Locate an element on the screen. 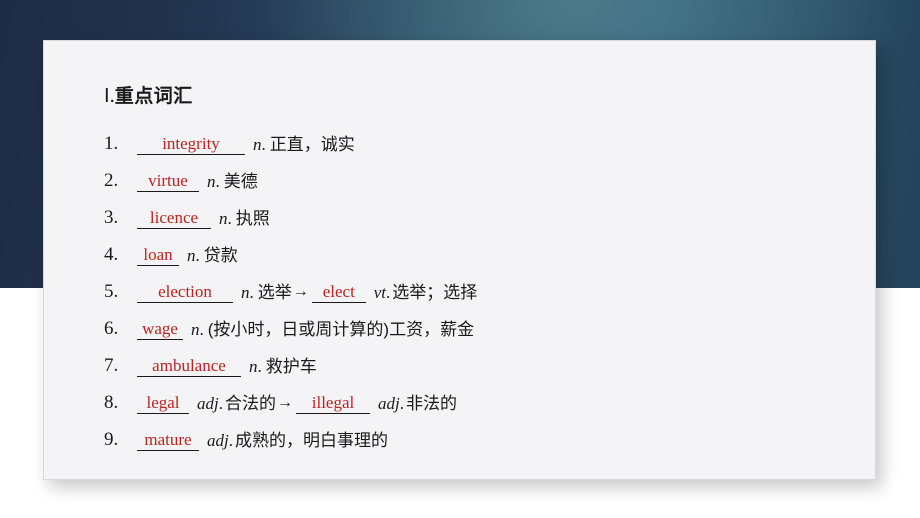  answer-text: virtue is located at coordinates (168, 180).